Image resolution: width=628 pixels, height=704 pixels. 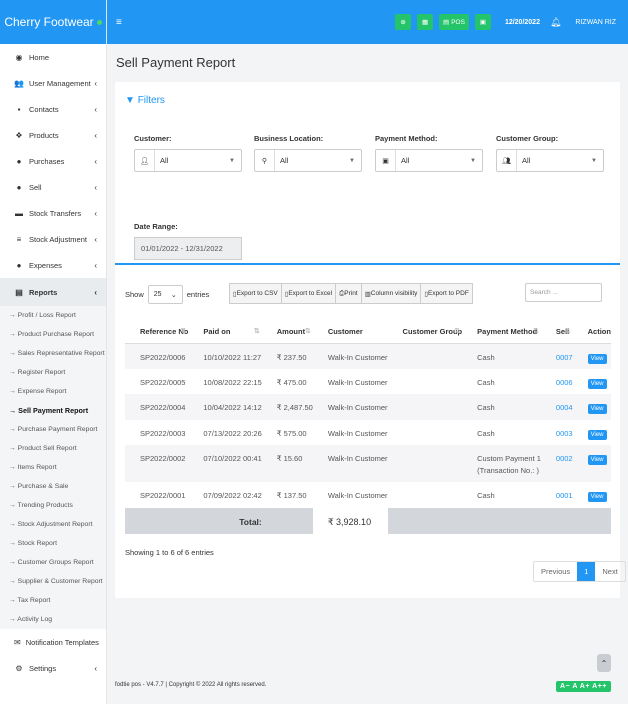 I want to click on total-spacer, so click(x=157, y=520).